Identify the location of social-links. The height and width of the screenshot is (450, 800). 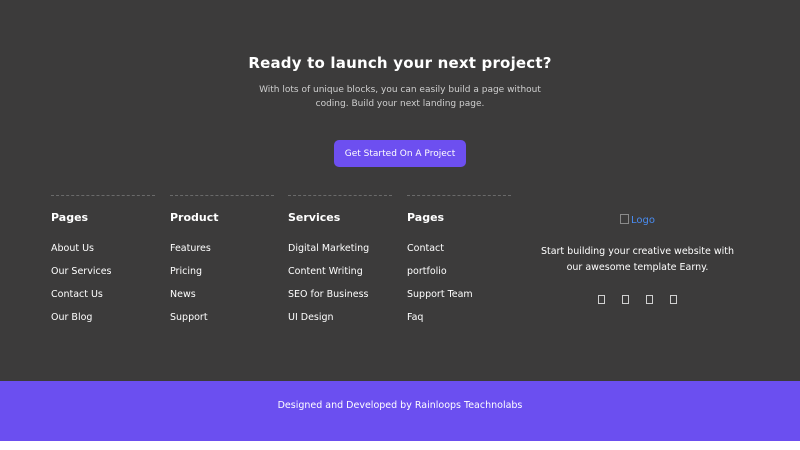
(637, 299).